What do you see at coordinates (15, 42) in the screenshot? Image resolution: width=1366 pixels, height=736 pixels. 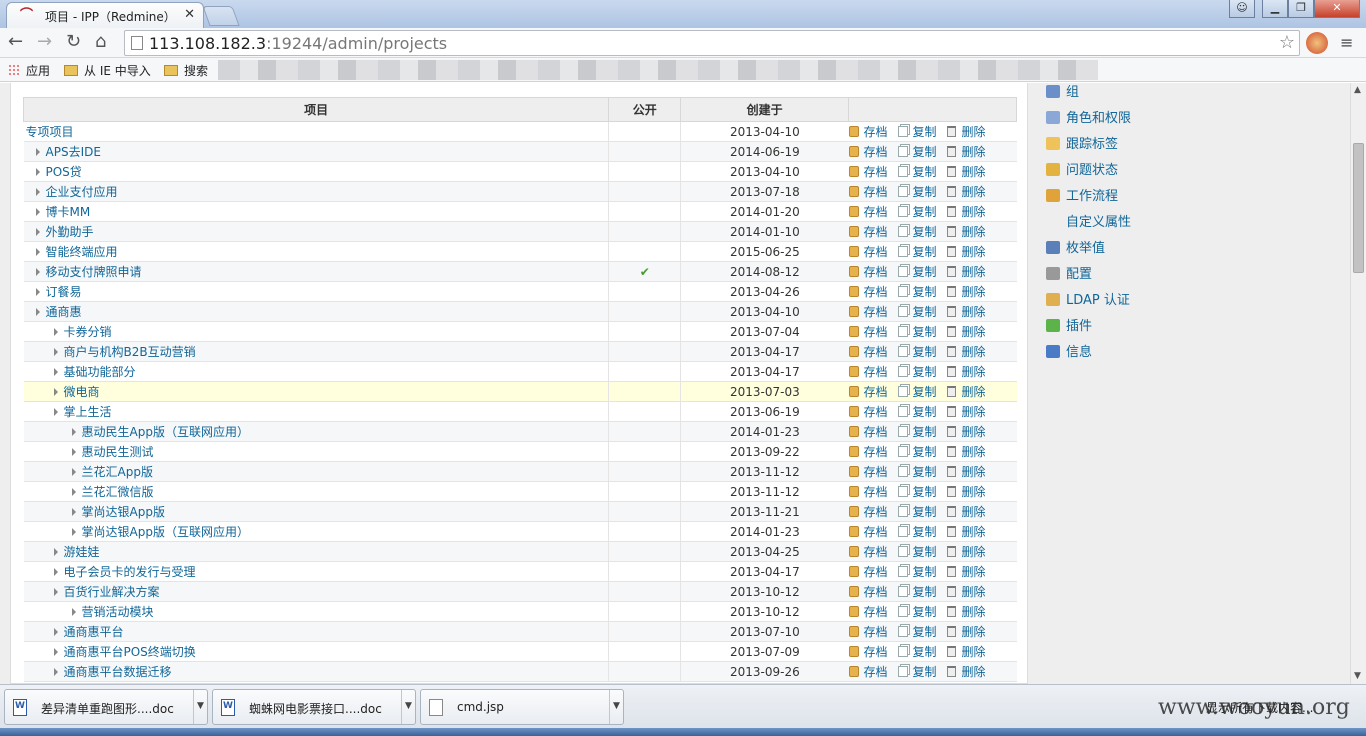 I see `back-icon: ←` at bounding box center [15, 42].